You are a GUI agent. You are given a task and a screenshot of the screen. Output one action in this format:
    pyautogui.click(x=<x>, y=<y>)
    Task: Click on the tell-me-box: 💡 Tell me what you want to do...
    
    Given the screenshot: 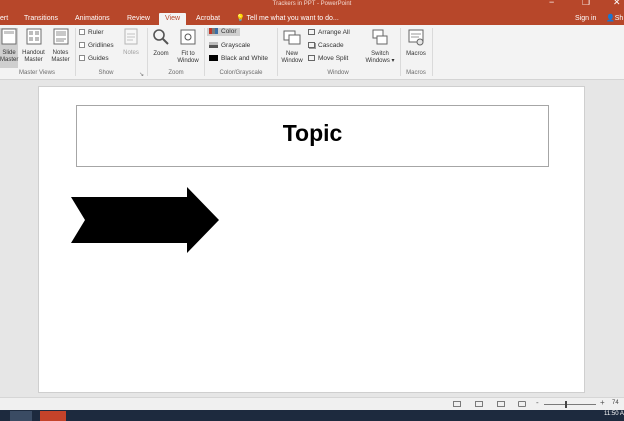 What is the action you would take?
    pyautogui.click(x=287, y=19)
    